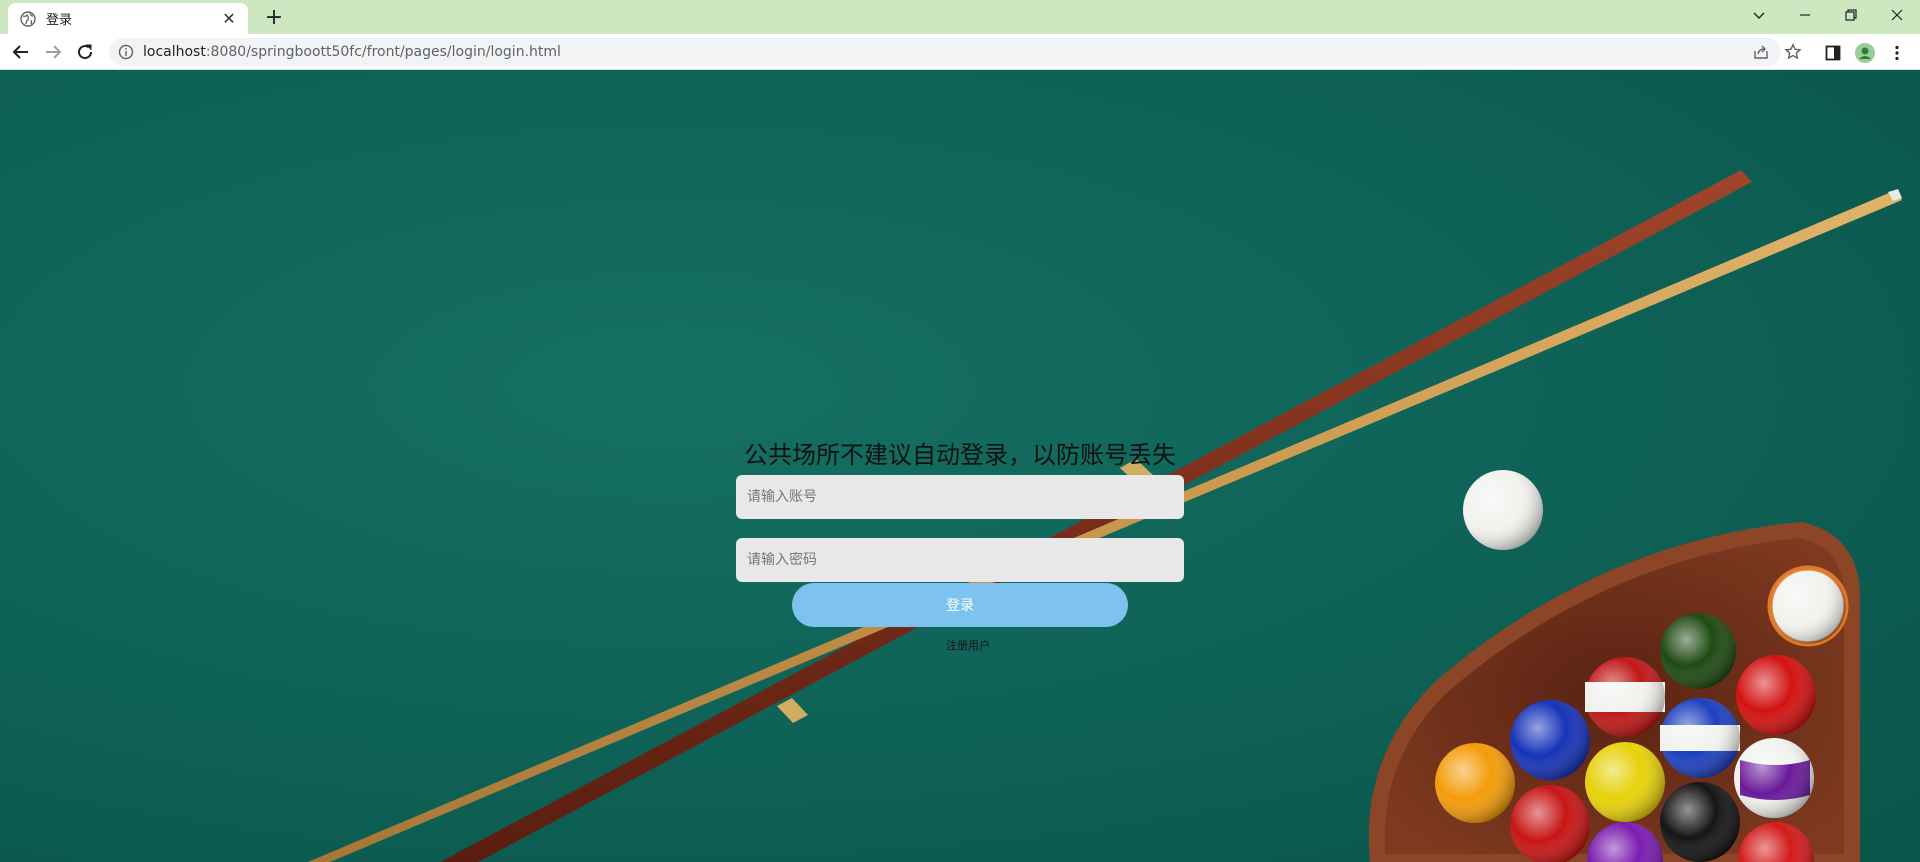 Image resolution: width=1920 pixels, height=862 pixels. Describe the element at coordinates (1865, 53) in the screenshot. I see `profile-icon` at that location.